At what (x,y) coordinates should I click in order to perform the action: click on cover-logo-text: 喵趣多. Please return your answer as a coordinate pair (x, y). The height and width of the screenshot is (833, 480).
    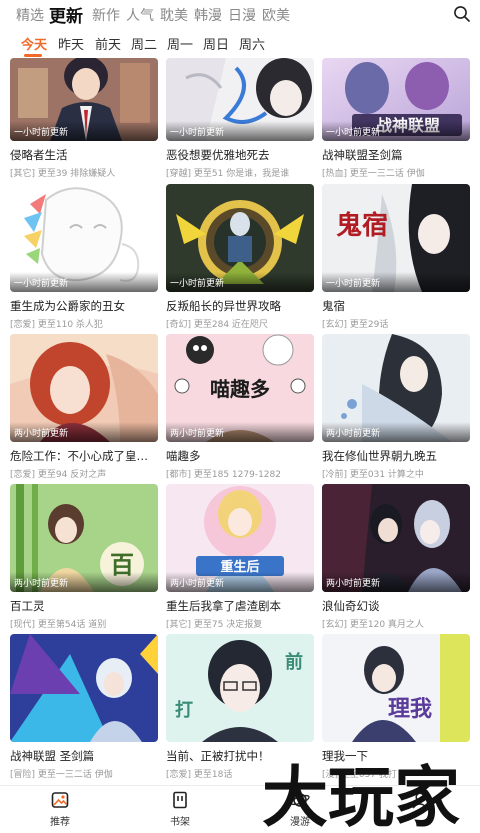
    Looking at the image, I should click on (240, 389).